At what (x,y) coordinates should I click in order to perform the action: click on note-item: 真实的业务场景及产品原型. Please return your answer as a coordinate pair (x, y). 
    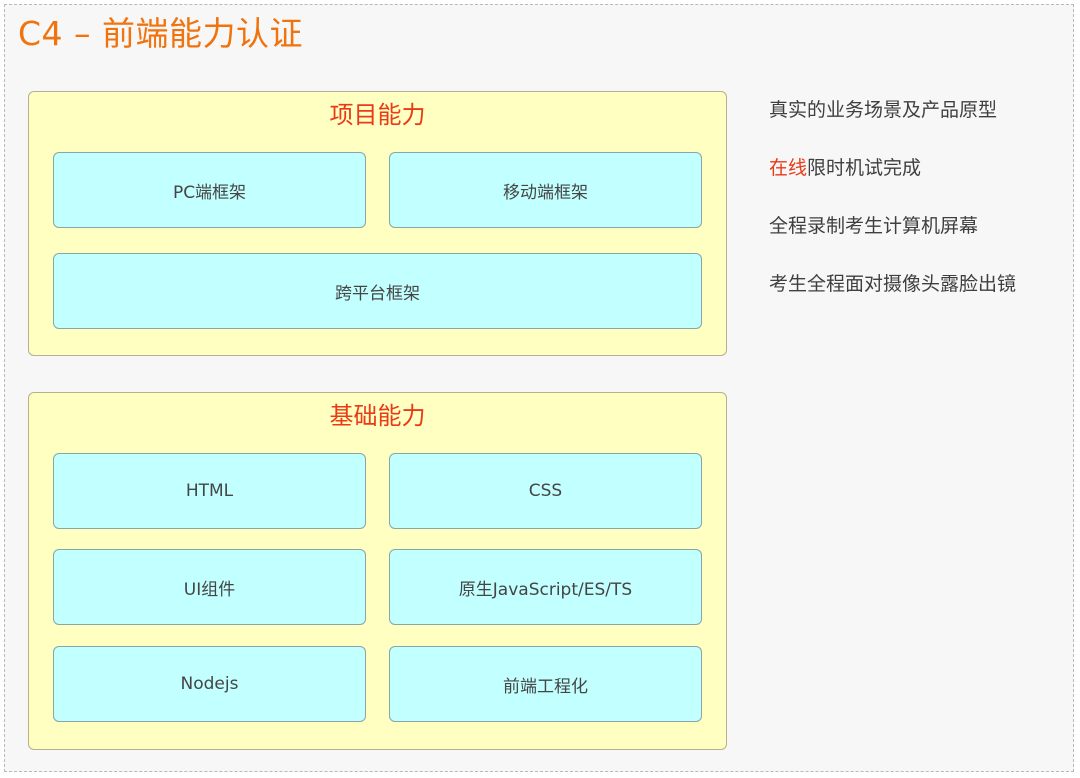
    Looking at the image, I should click on (883, 110).